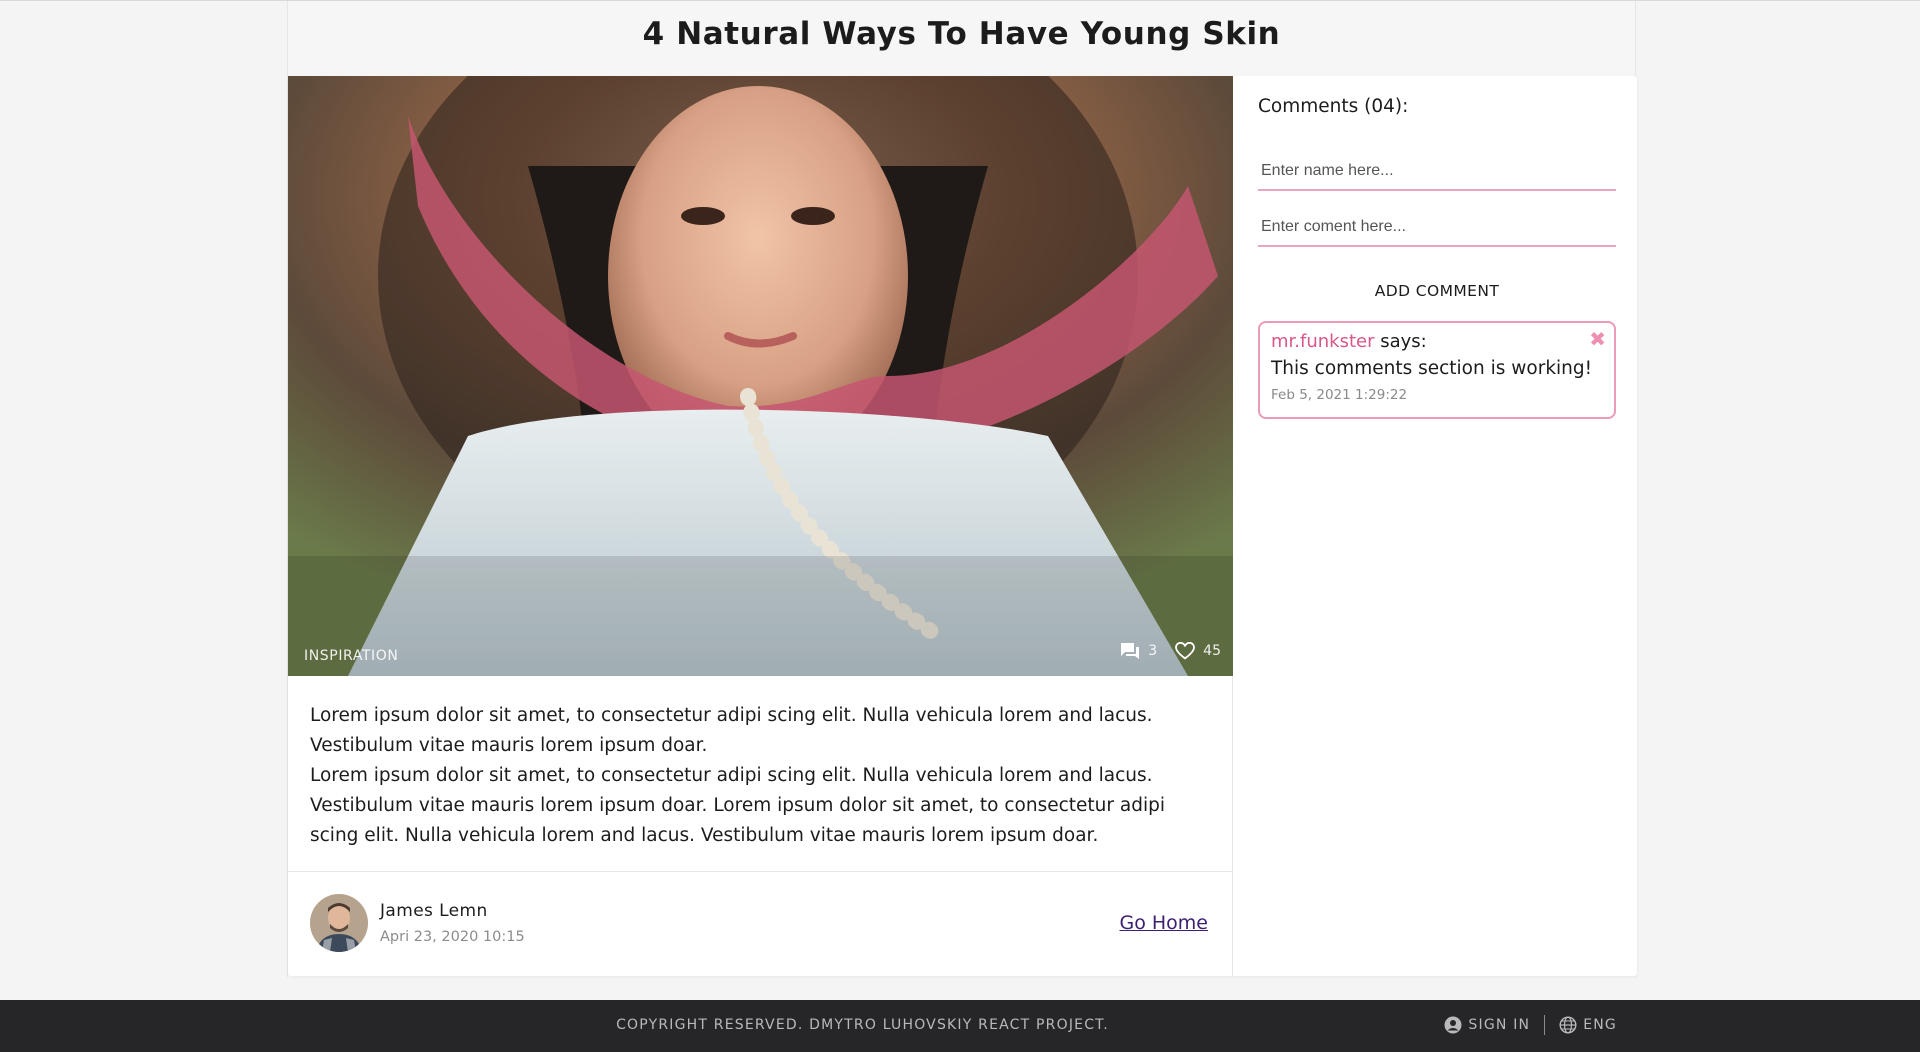 This screenshot has width=1920, height=1052. What do you see at coordinates (1130, 651) in the screenshot?
I see `comment-bubble-icon` at bounding box center [1130, 651].